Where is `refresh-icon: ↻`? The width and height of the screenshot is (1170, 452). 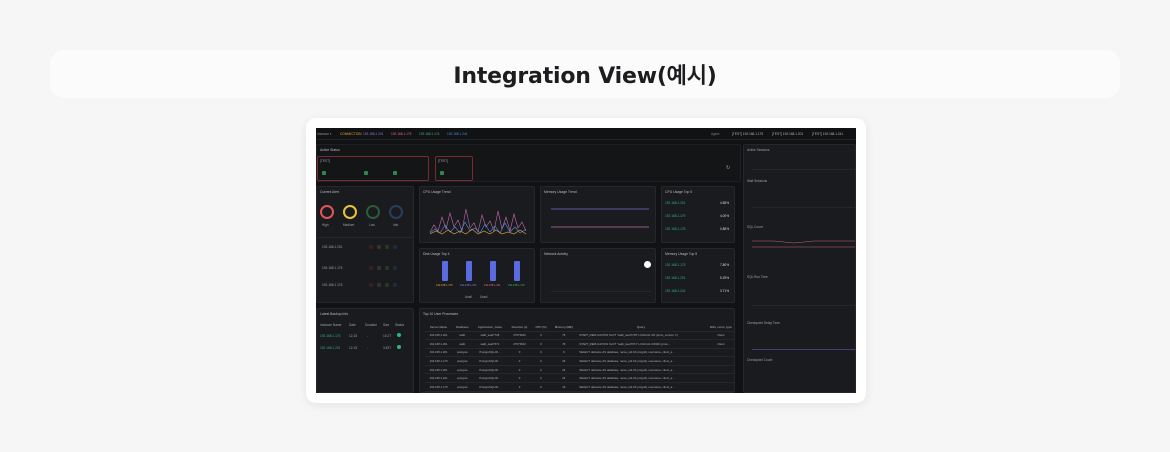
refresh-icon: ↻ is located at coordinates (728, 168).